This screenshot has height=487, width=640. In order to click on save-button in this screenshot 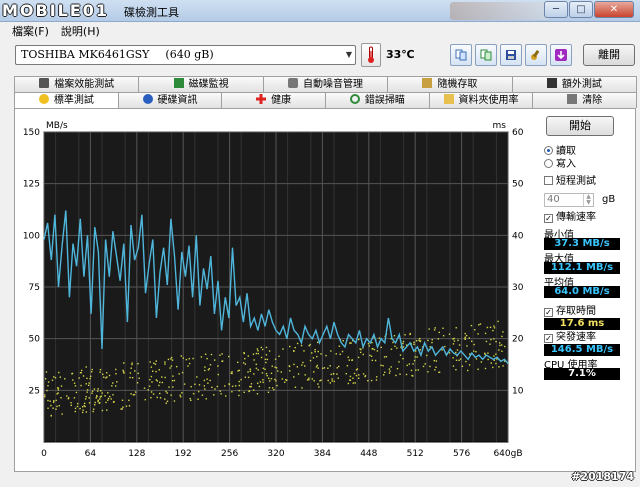, I will do `click(511, 55)`.